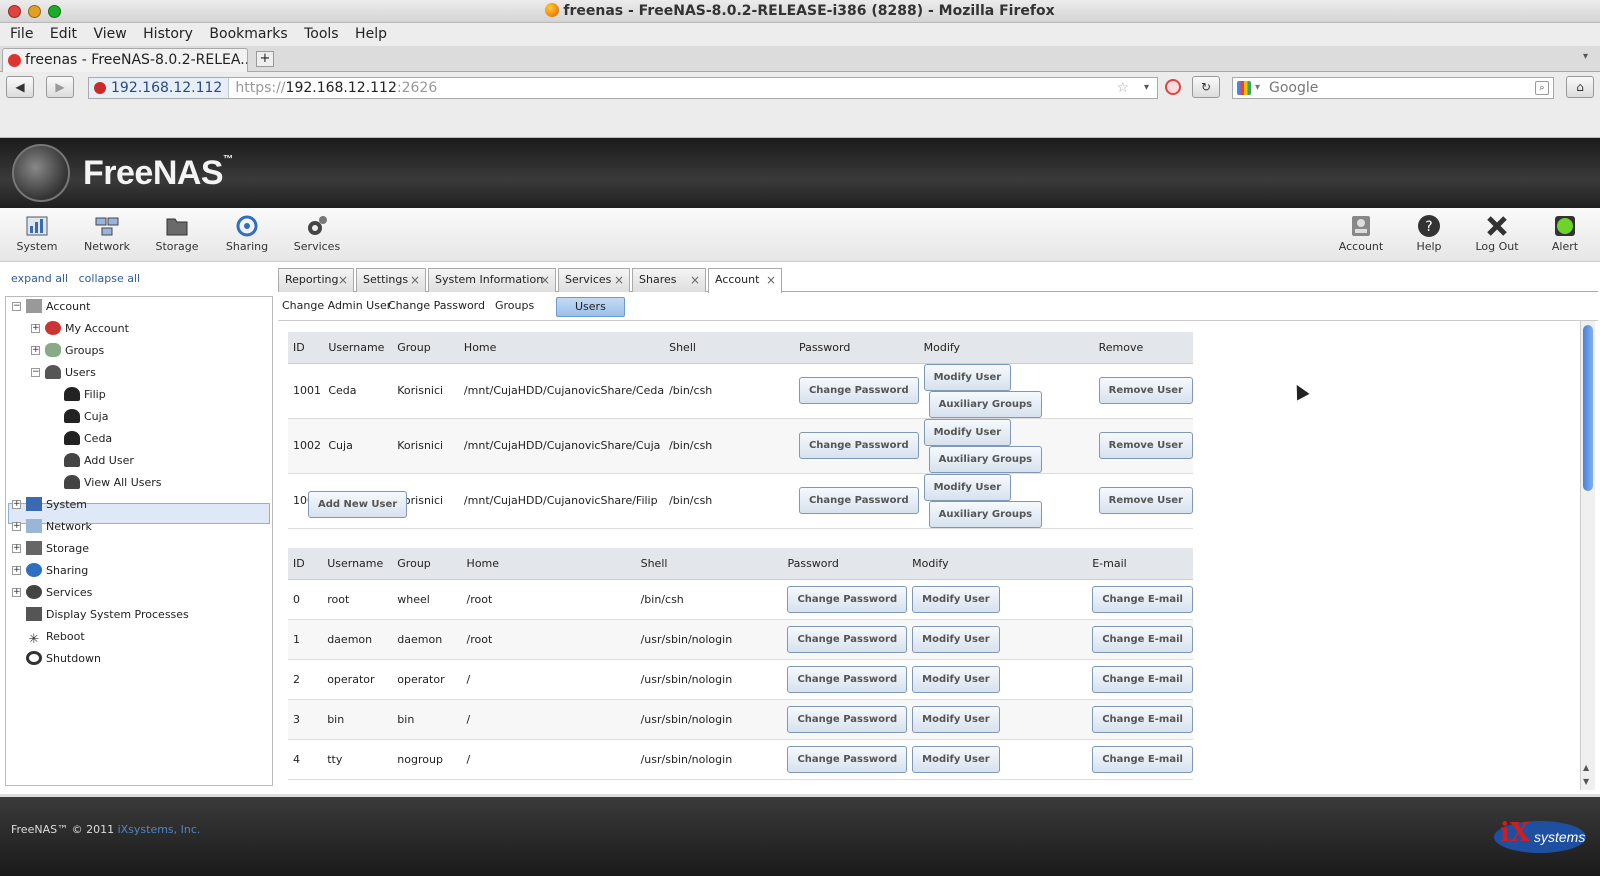 This screenshot has width=1600, height=876. What do you see at coordinates (1257, 88) in the screenshot?
I see `search-engine-dropdown-icon: ▾` at bounding box center [1257, 88].